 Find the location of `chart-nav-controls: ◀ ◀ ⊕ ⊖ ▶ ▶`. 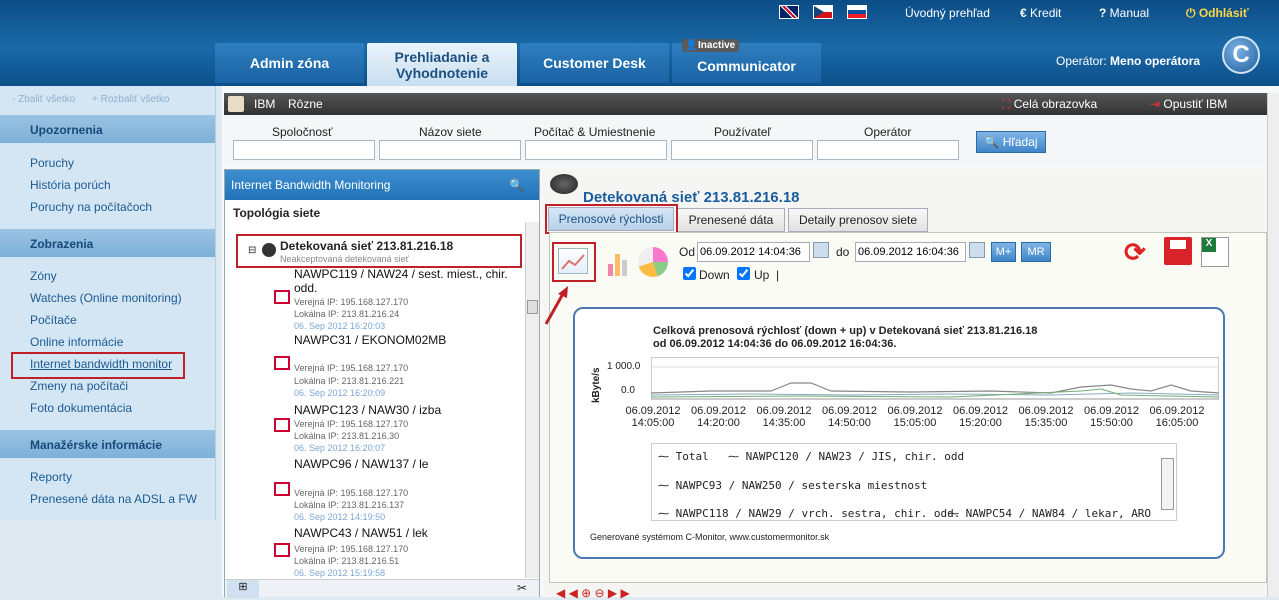

chart-nav-controls: ◀ ◀ ⊕ ⊖ ▶ ▶ is located at coordinates (593, 593).